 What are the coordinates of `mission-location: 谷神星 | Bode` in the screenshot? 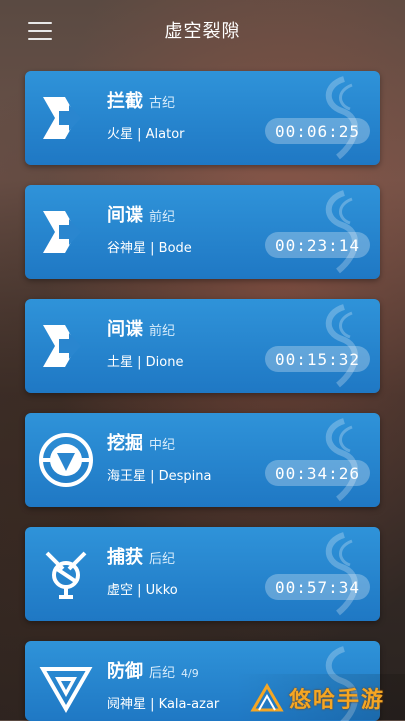 It's located at (149, 248).